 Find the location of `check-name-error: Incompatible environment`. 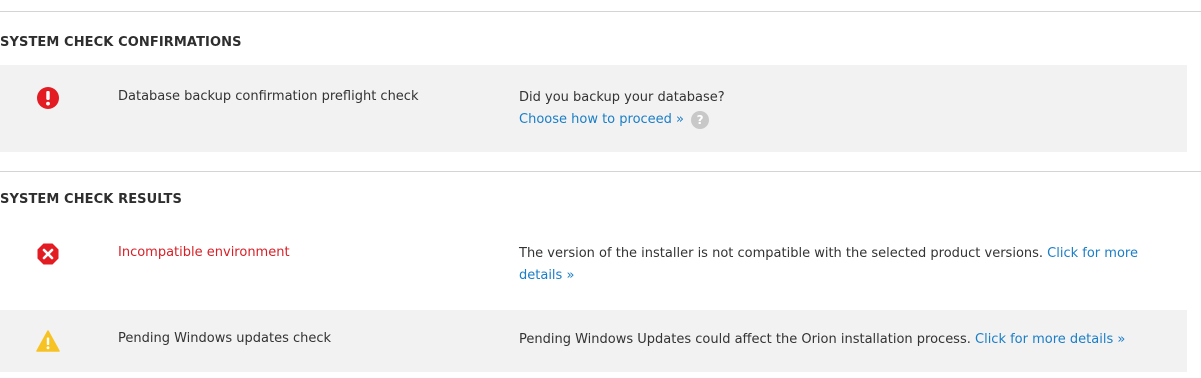

check-name-error: Incompatible environment is located at coordinates (204, 252).